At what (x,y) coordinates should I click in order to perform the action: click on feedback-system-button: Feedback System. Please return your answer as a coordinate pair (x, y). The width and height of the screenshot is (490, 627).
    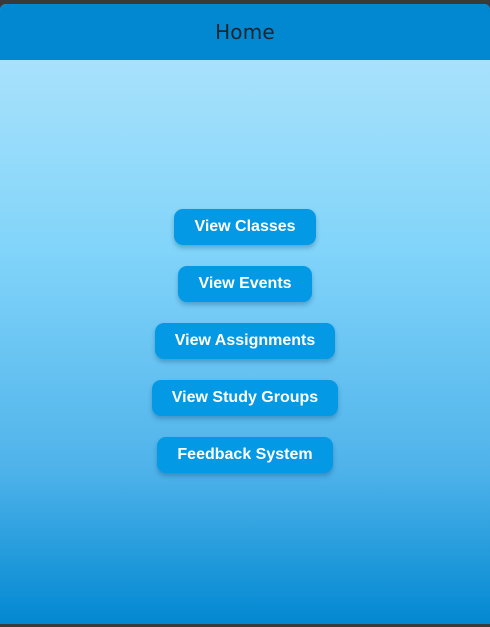
    Looking at the image, I should click on (245, 455).